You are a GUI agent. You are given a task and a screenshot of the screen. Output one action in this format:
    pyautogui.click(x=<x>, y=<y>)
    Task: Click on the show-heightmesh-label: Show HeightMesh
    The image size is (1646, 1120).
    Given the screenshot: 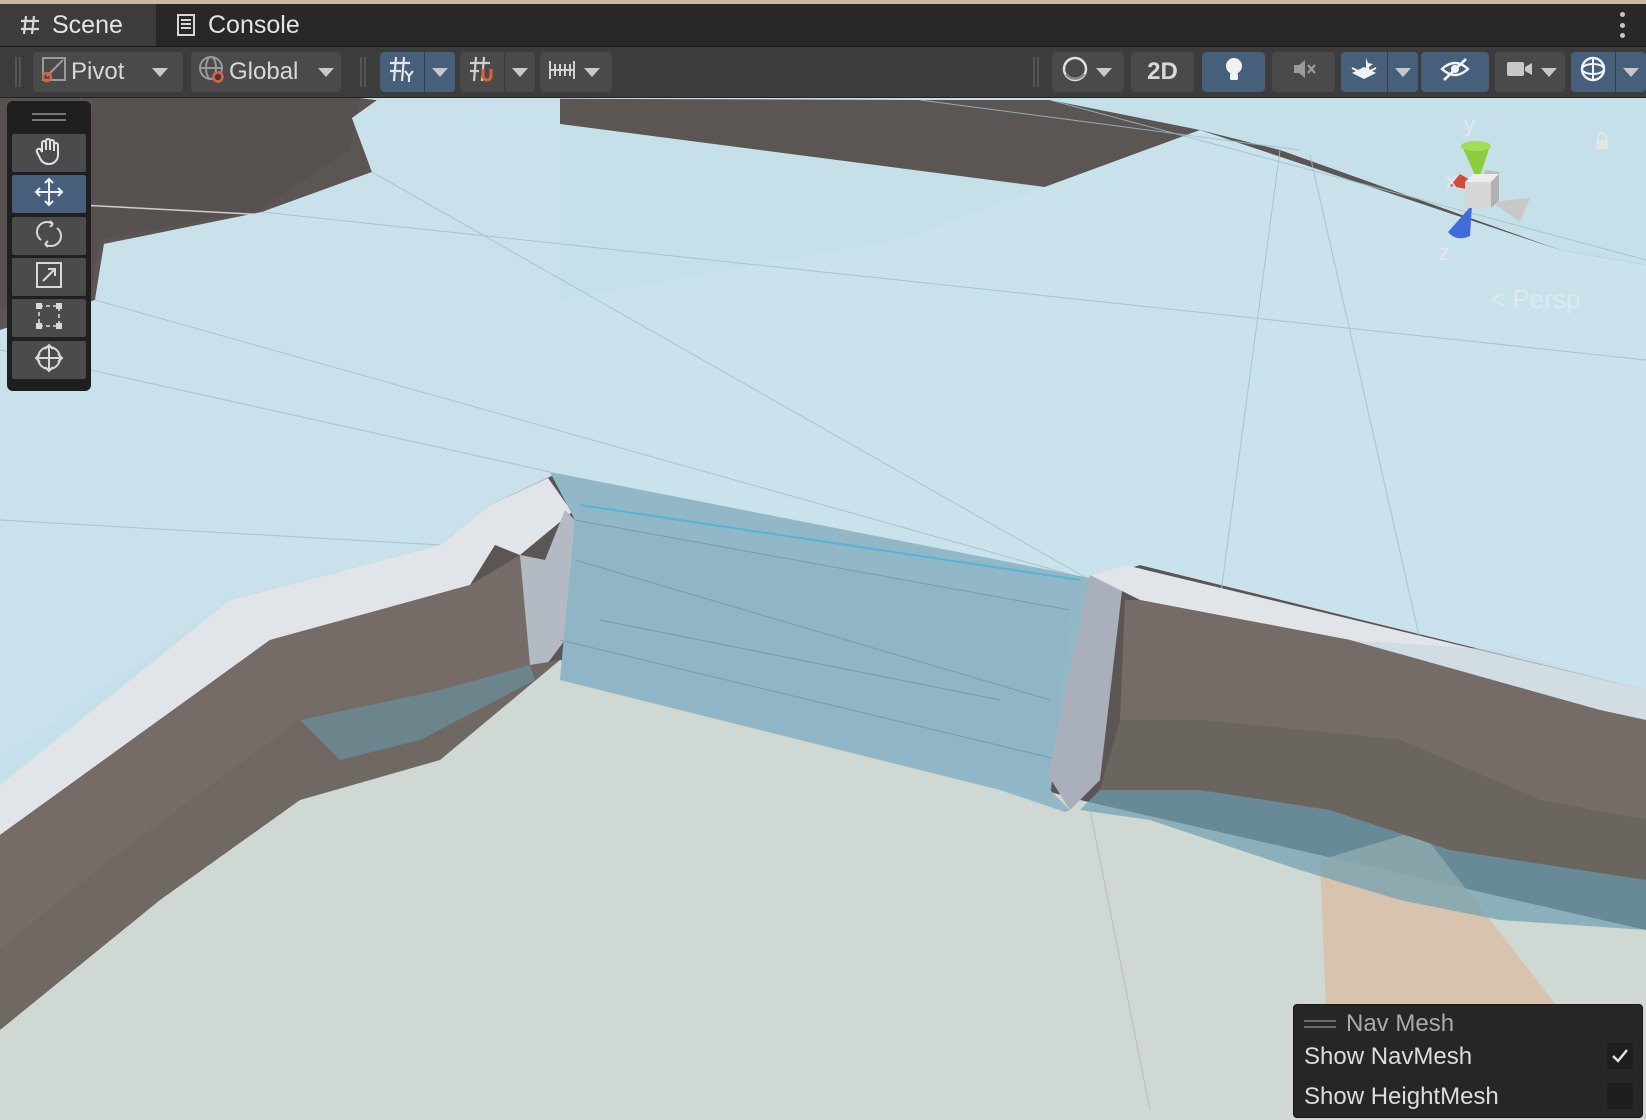 What is the action you would take?
    pyautogui.click(x=1401, y=1096)
    